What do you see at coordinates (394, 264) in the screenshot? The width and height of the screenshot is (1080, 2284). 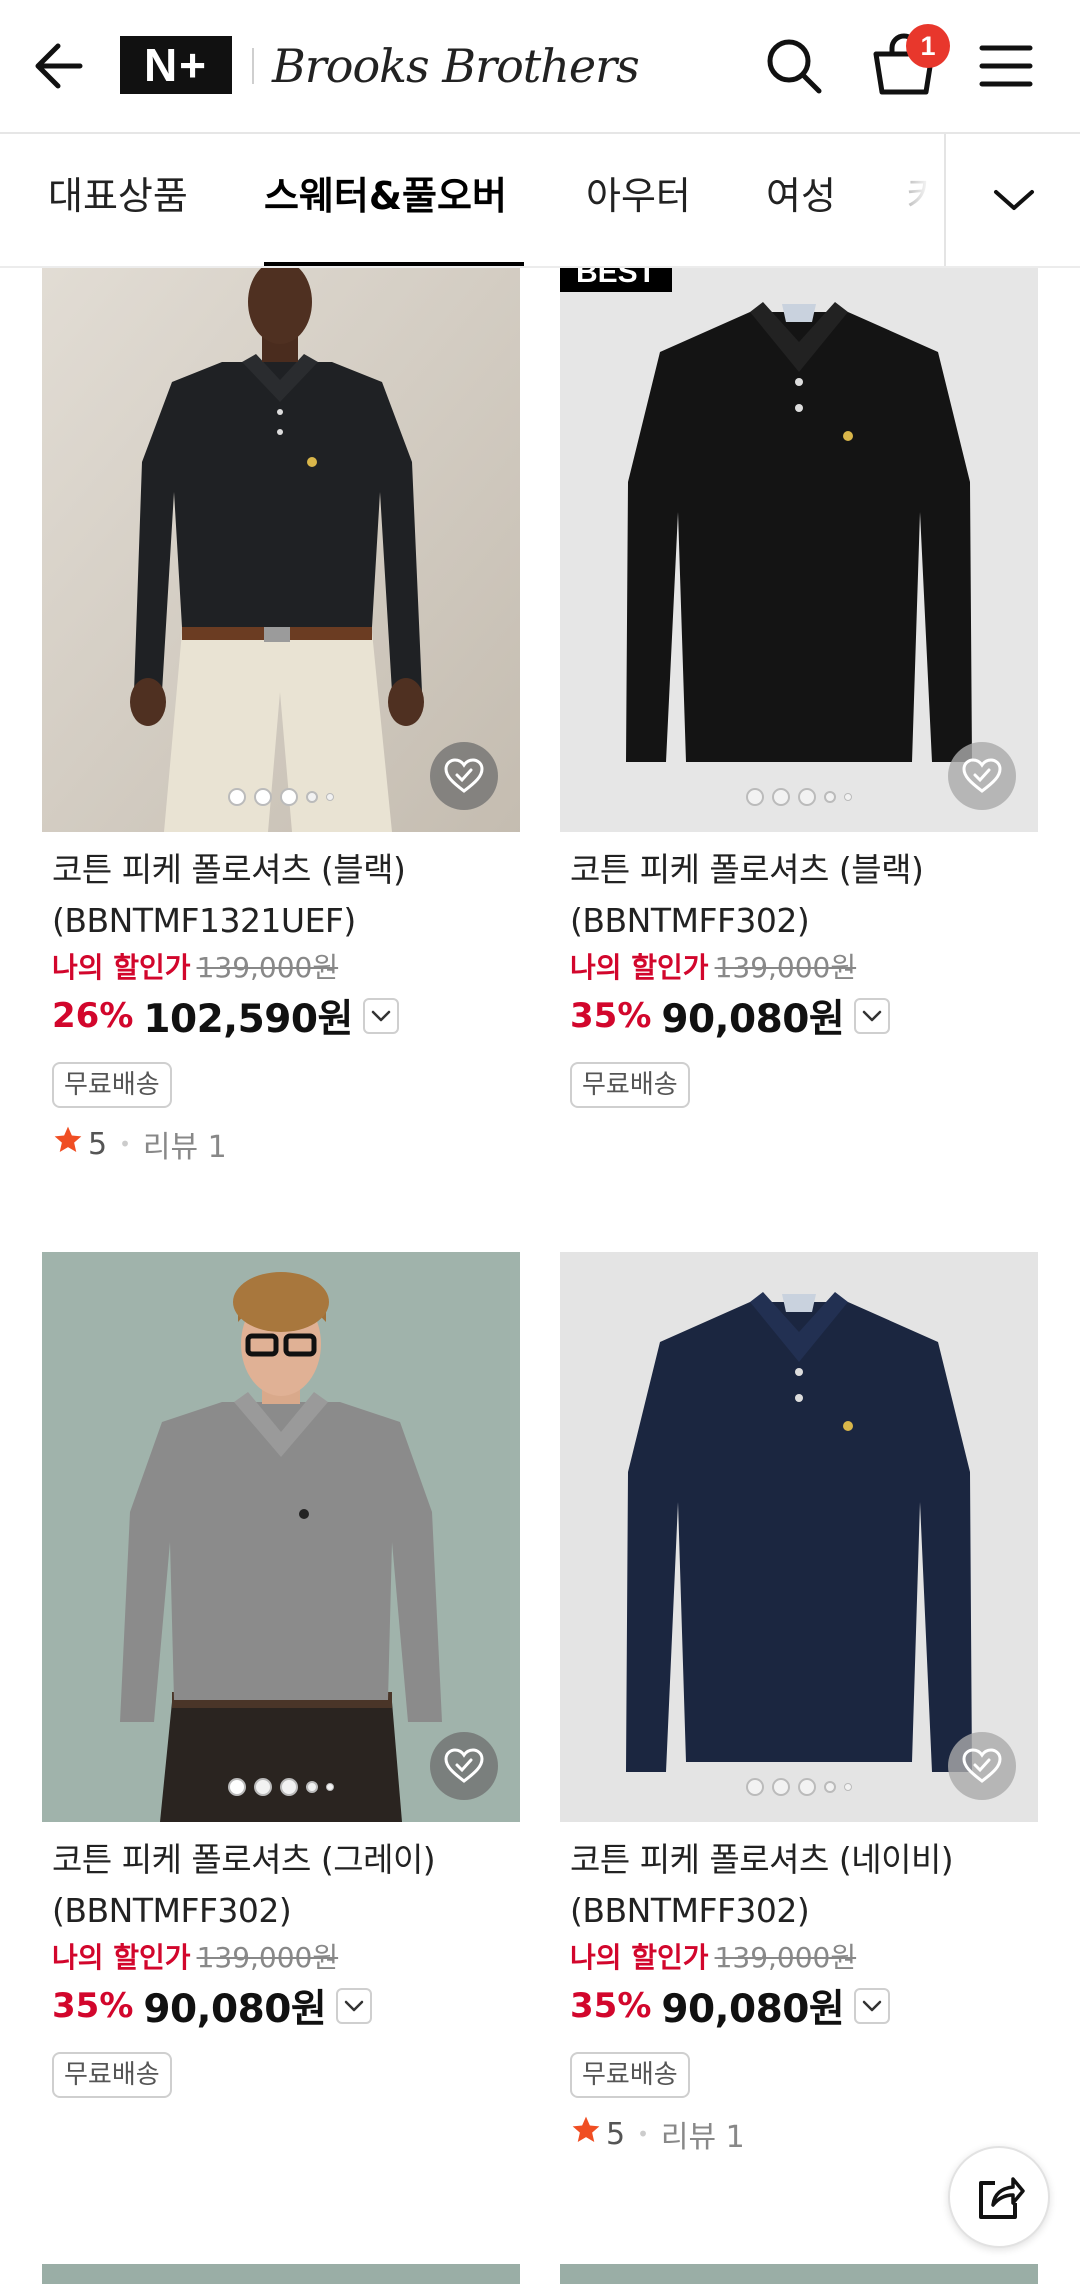 I see `active-tab-indicator` at bounding box center [394, 264].